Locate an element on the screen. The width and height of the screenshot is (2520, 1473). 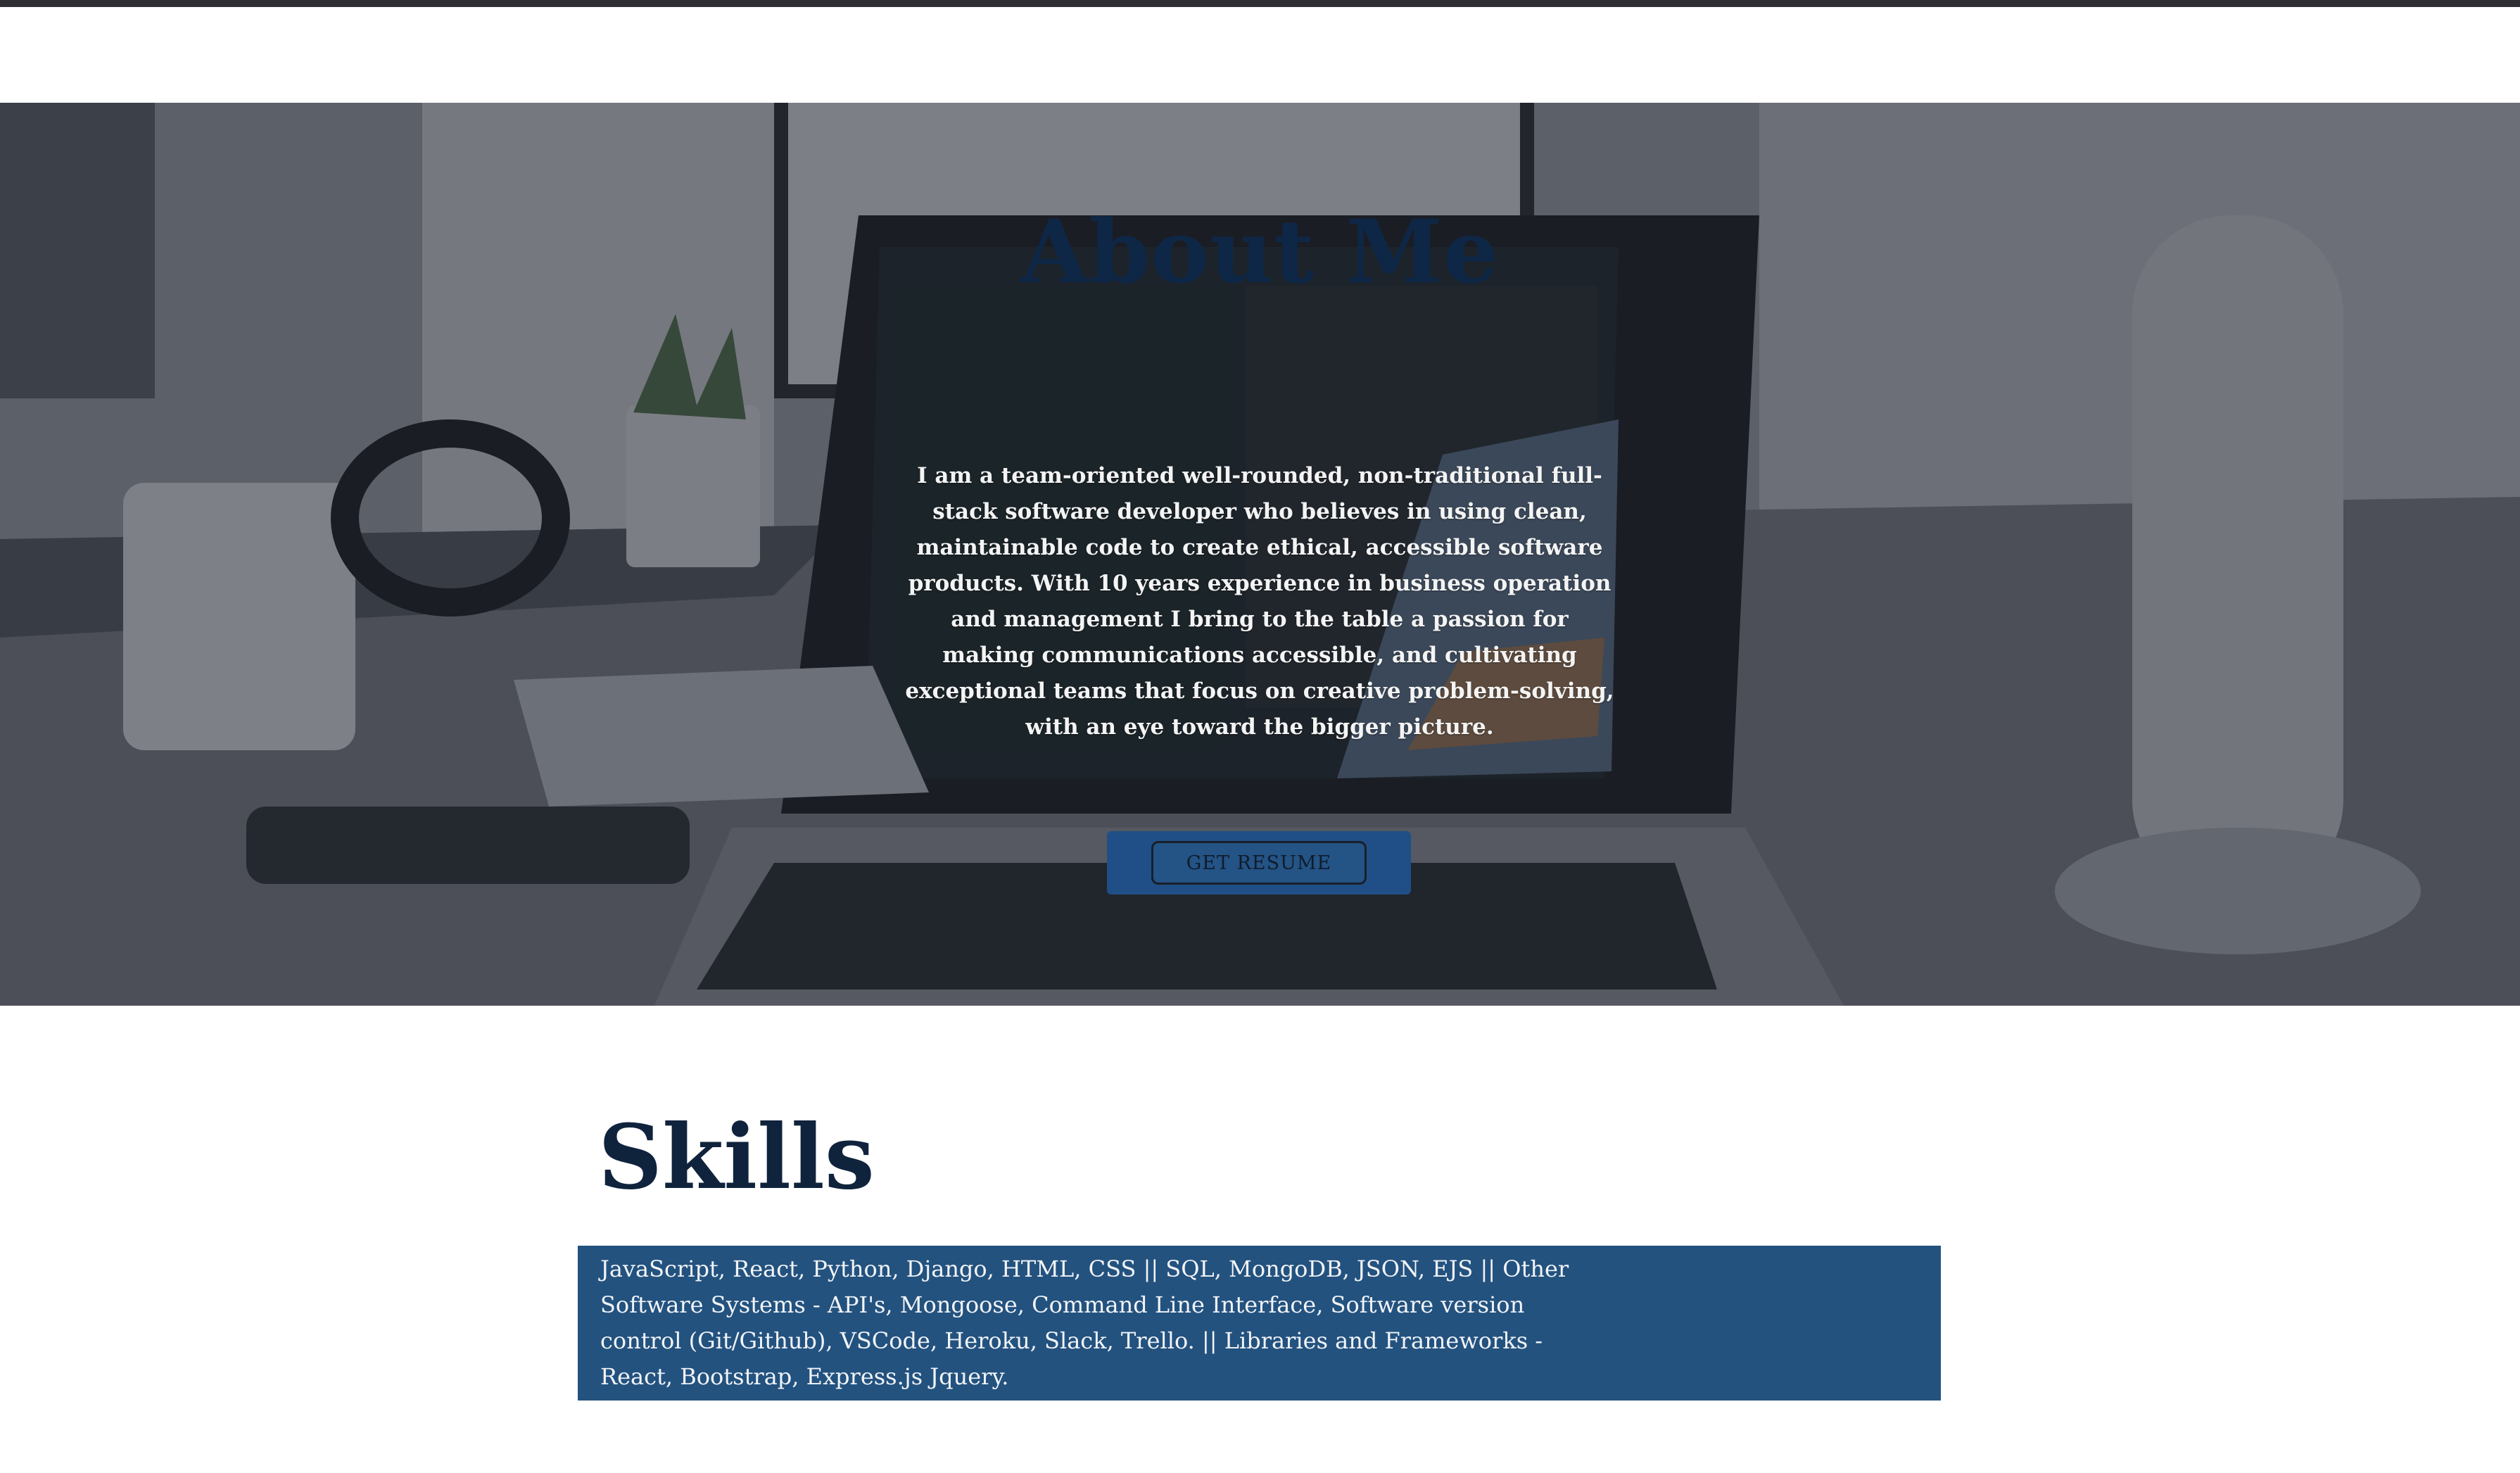
top-bar is located at coordinates (1260, 4).